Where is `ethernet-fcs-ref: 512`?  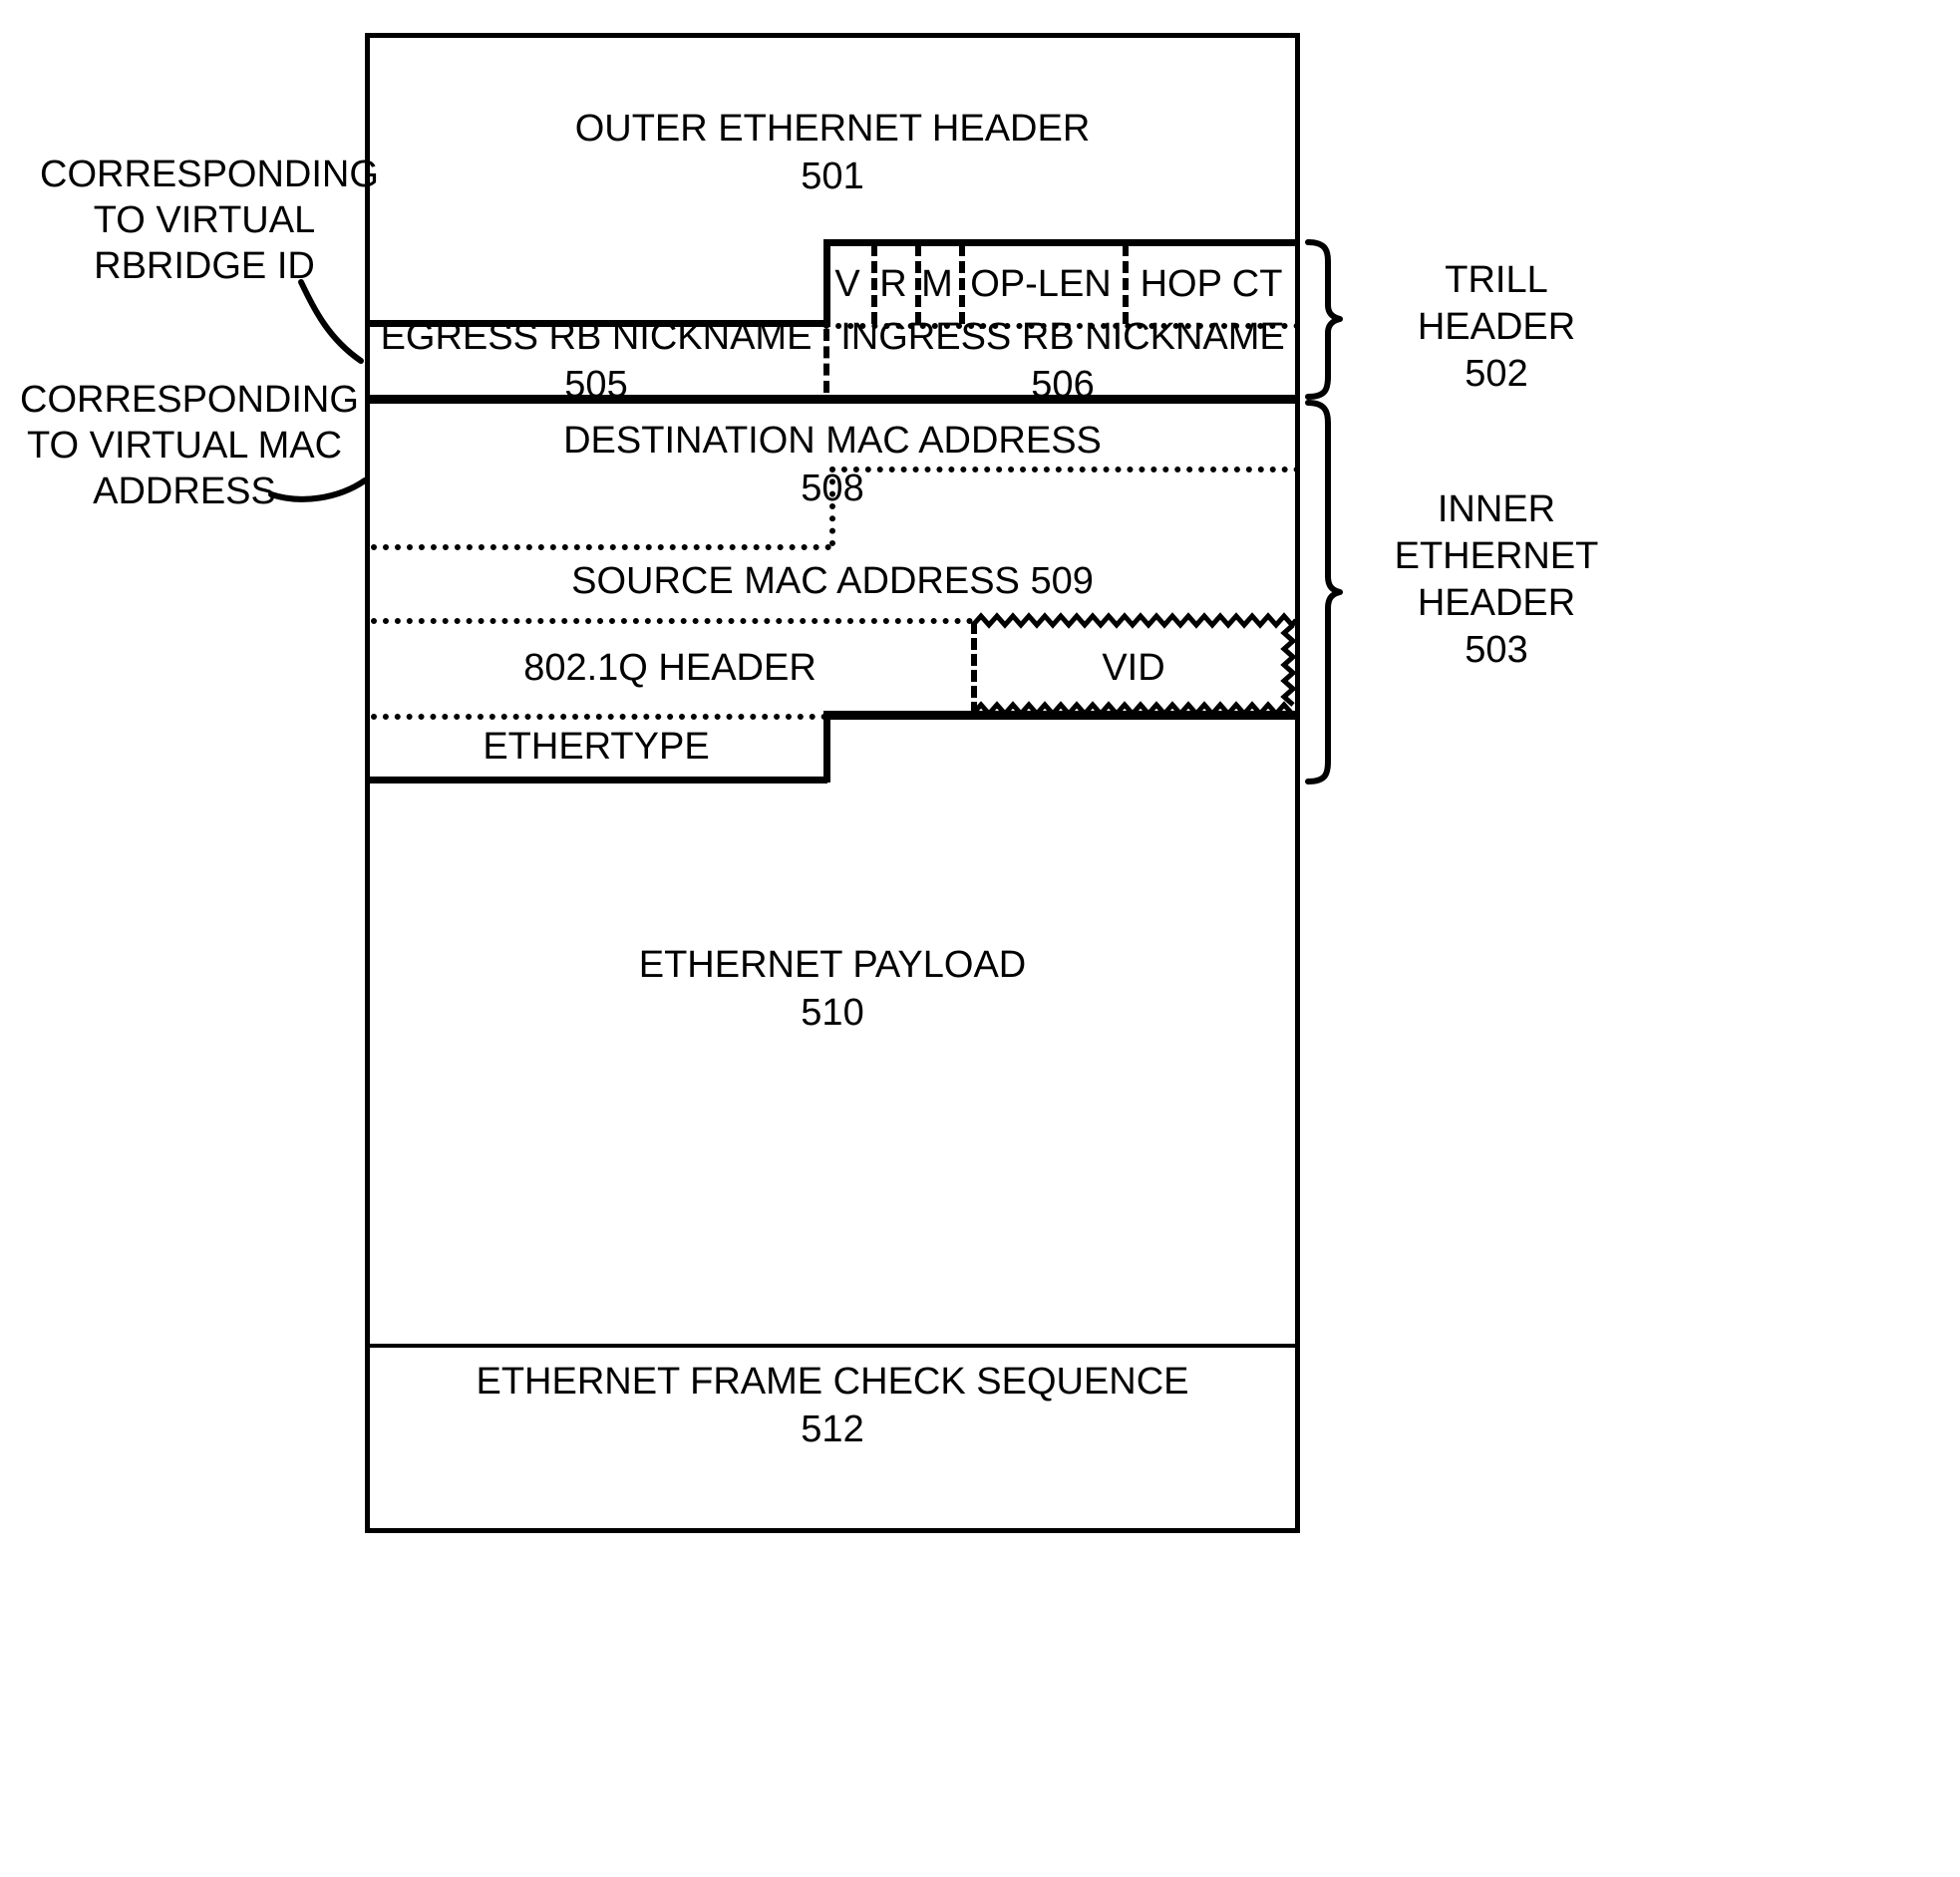
ethernet-fcs-ref: 512 is located at coordinates (832, 1429).